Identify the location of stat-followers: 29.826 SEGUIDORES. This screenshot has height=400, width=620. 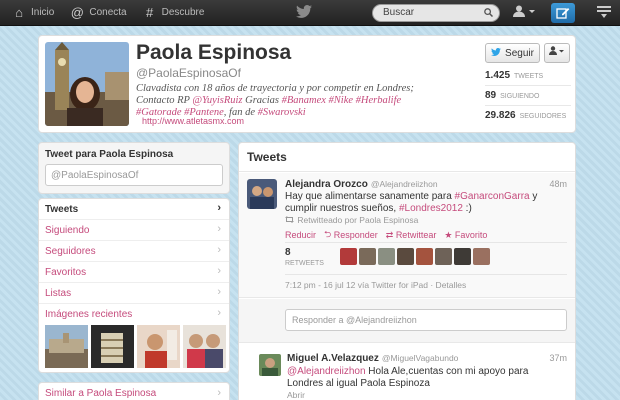
(525, 115).